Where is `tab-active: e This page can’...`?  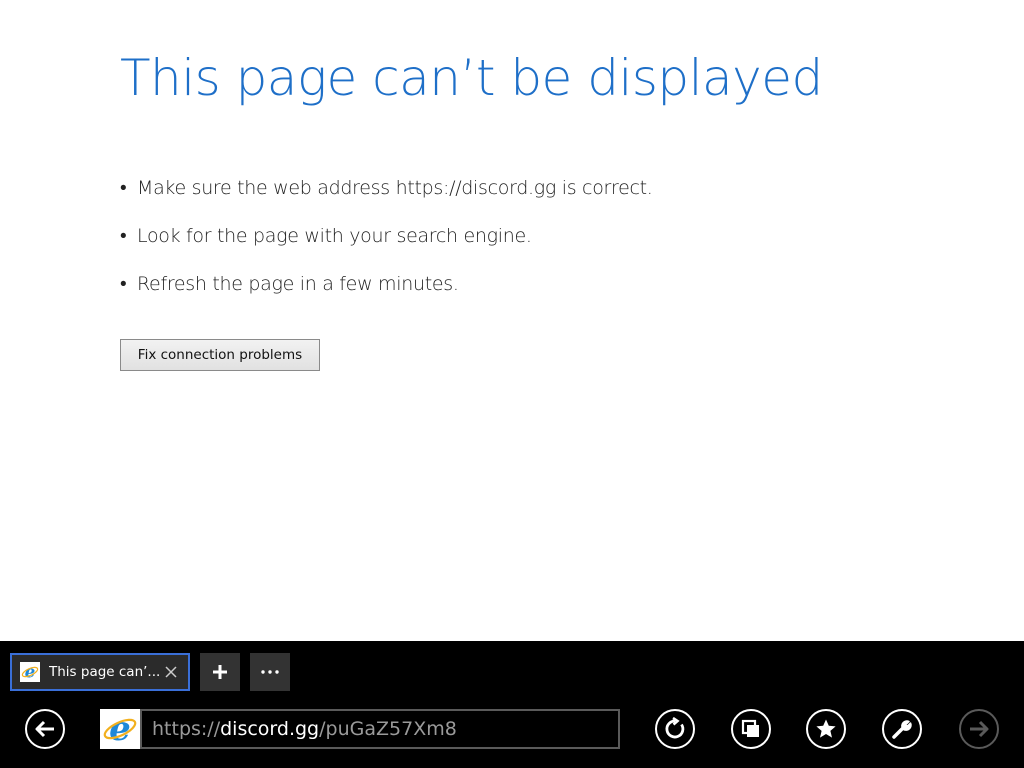
tab-active: e This page can’... is located at coordinates (100, 672).